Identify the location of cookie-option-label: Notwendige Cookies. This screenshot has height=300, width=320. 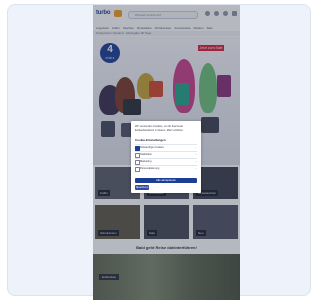
(152, 147).